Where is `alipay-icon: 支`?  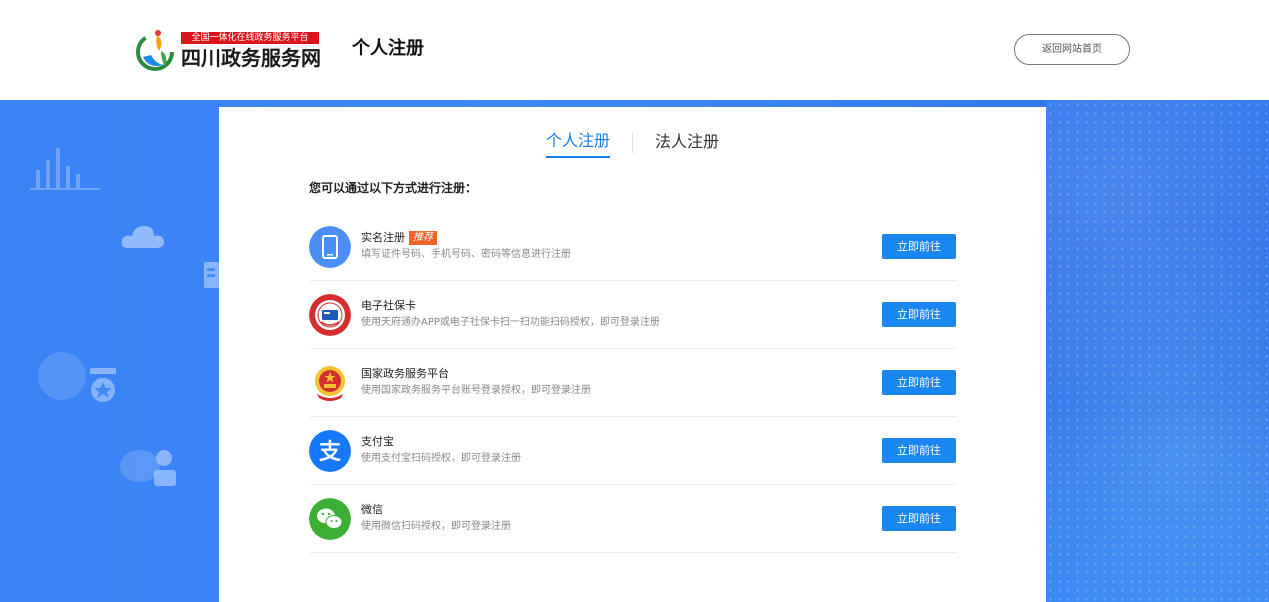 alipay-icon: 支 is located at coordinates (330, 451).